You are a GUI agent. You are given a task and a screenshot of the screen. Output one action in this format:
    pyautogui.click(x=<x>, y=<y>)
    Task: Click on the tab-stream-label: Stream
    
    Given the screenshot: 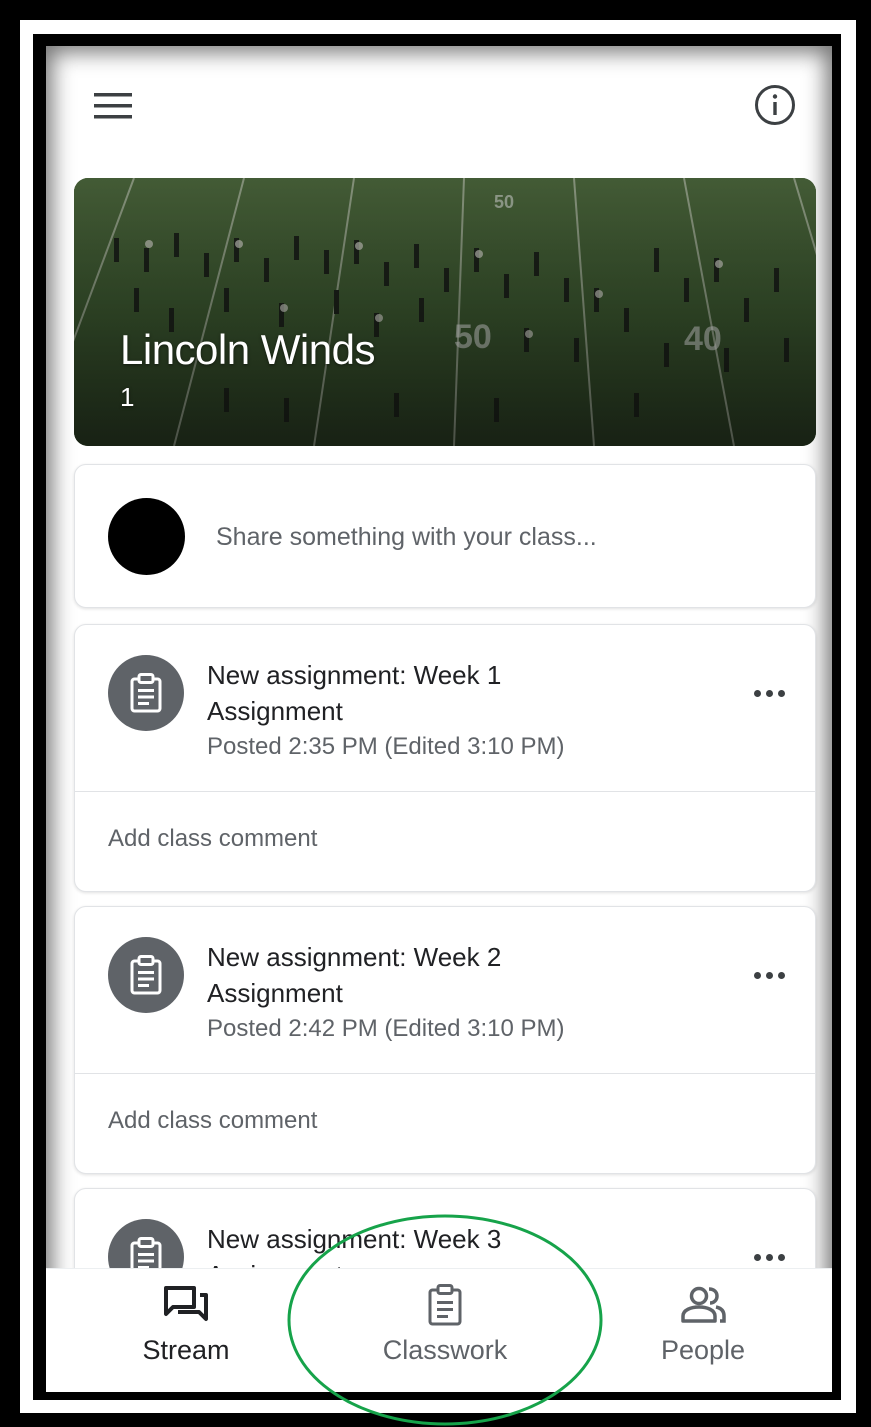 What is the action you would take?
    pyautogui.click(x=186, y=1350)
    